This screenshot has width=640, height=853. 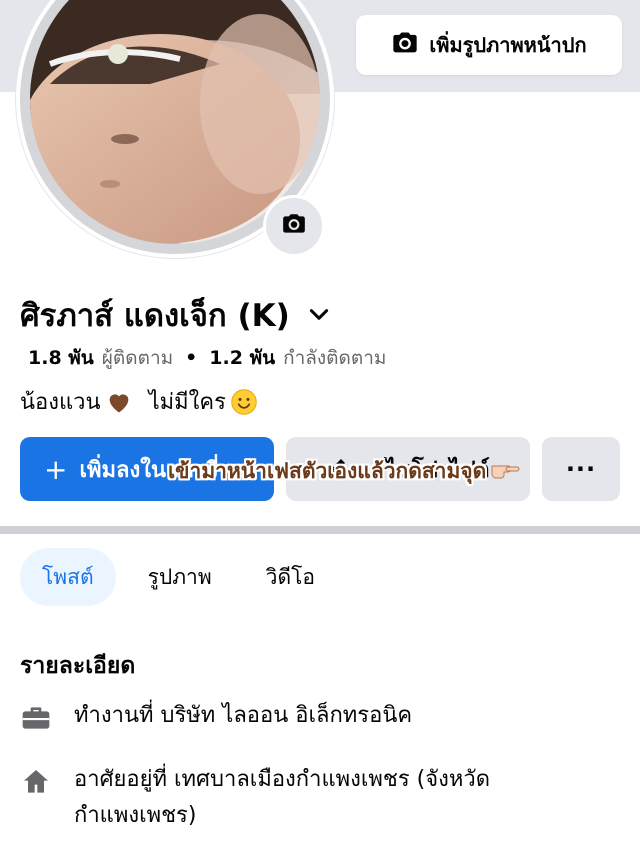 I want to click on profile-stats: 1.8 พัน ผู้ติดตาม • 1.2 พัน กำลังติดตาม, so click(x=207, y=358).